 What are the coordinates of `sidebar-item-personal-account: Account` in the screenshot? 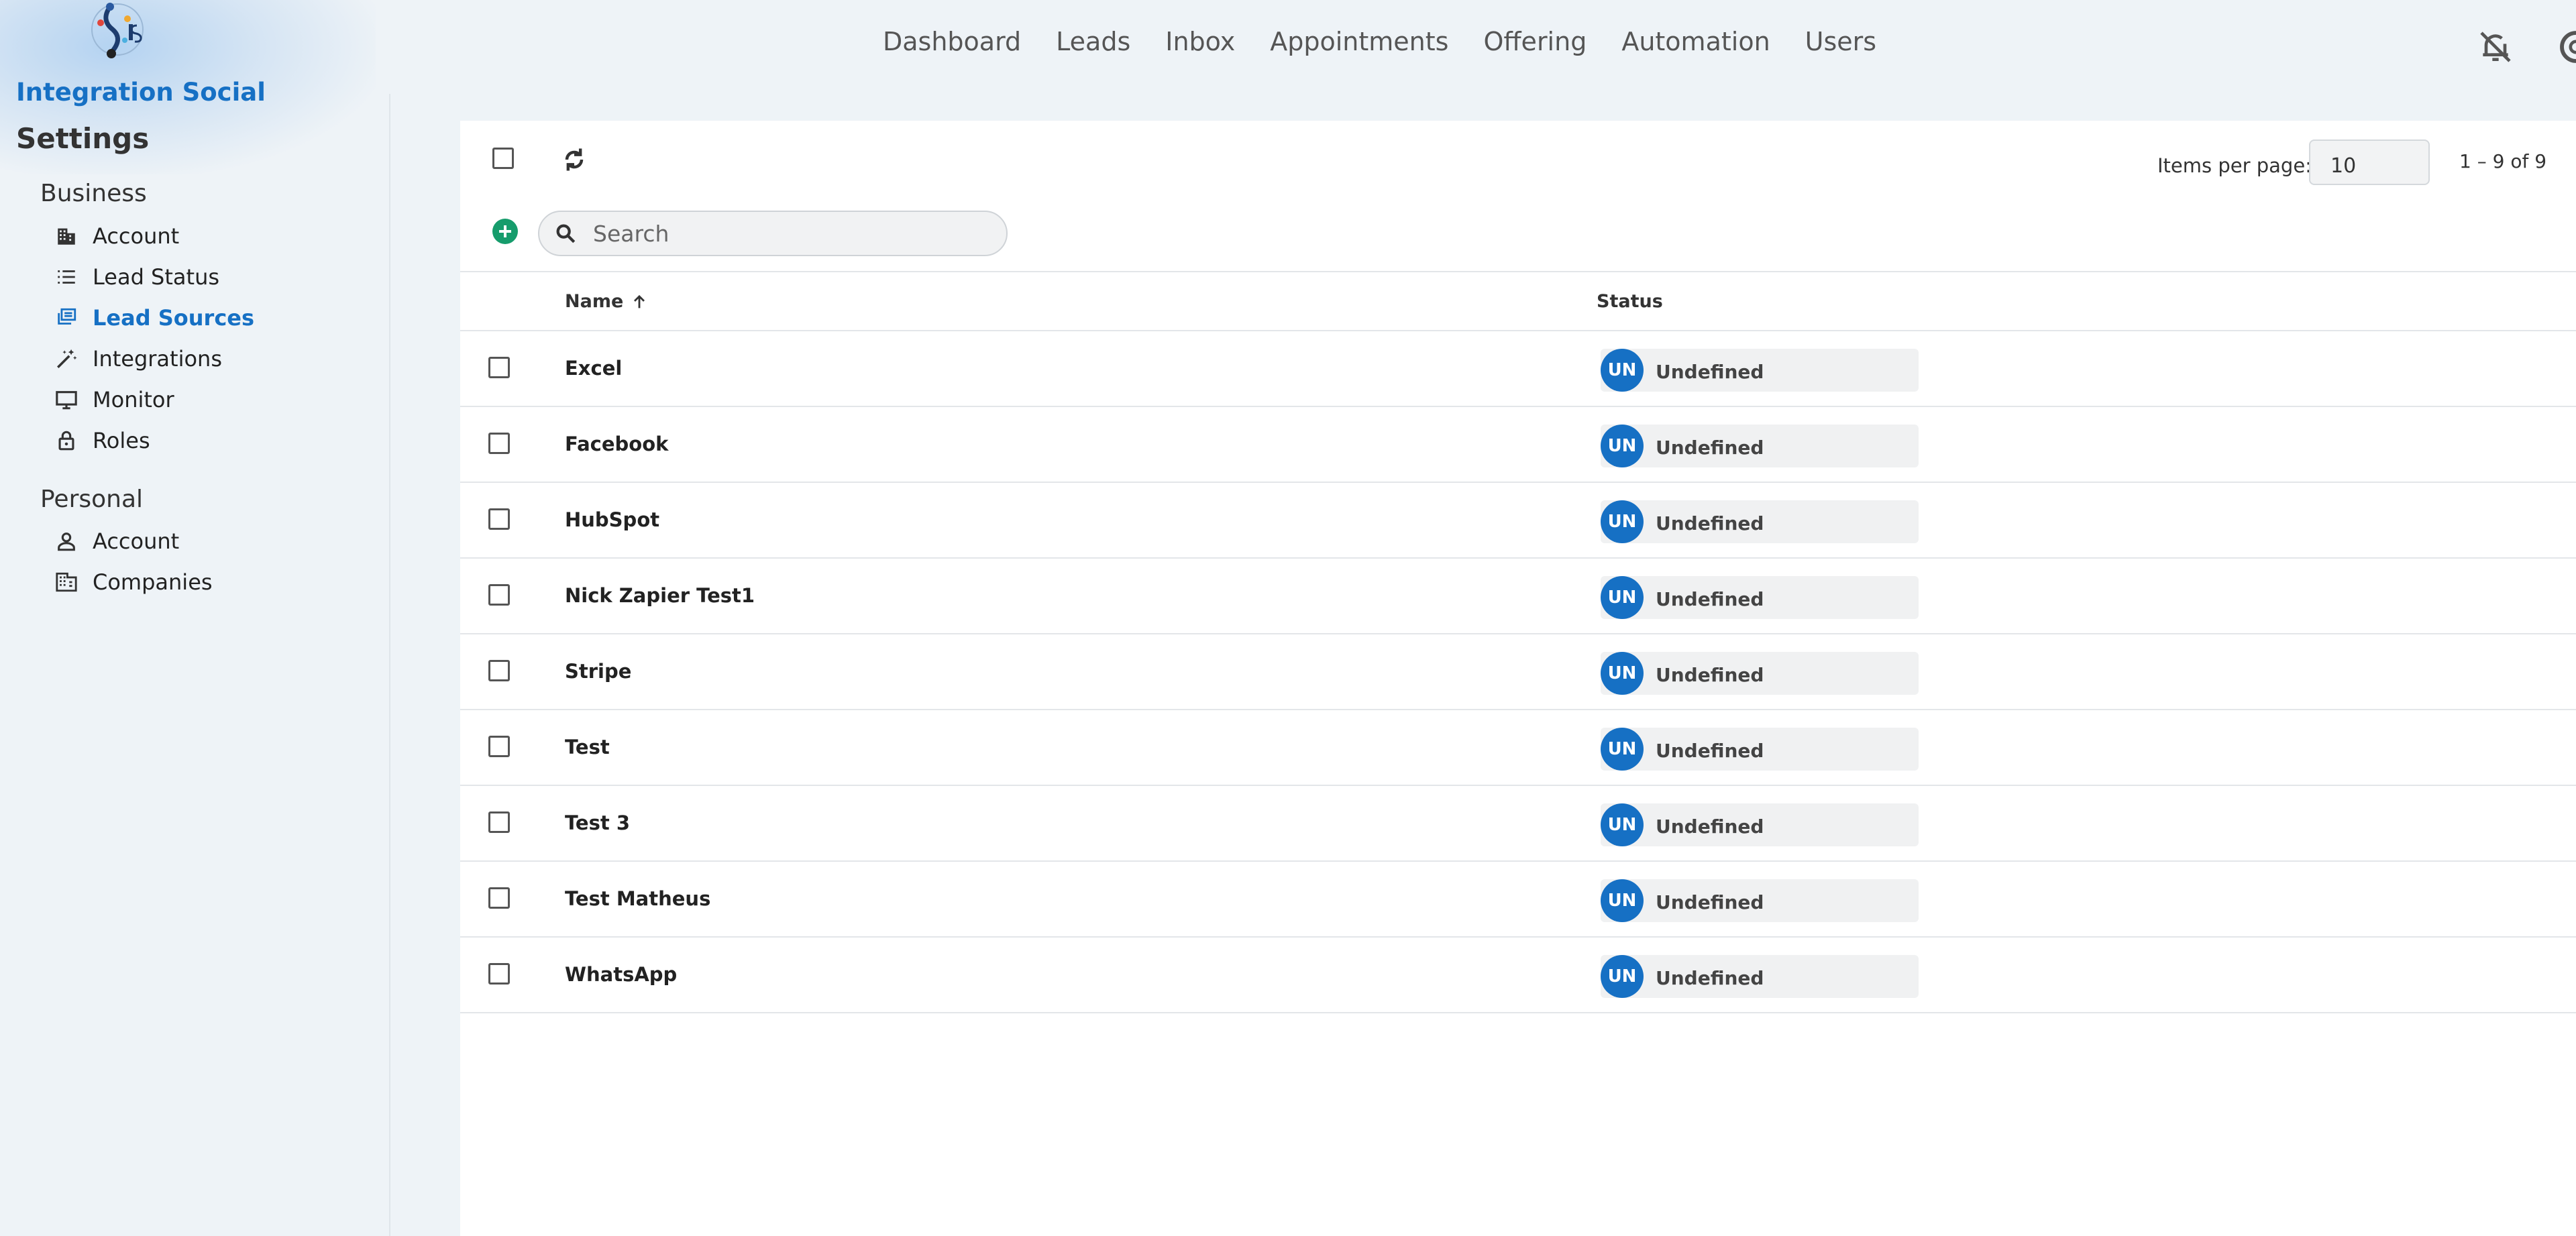 It's located at (116, 541).